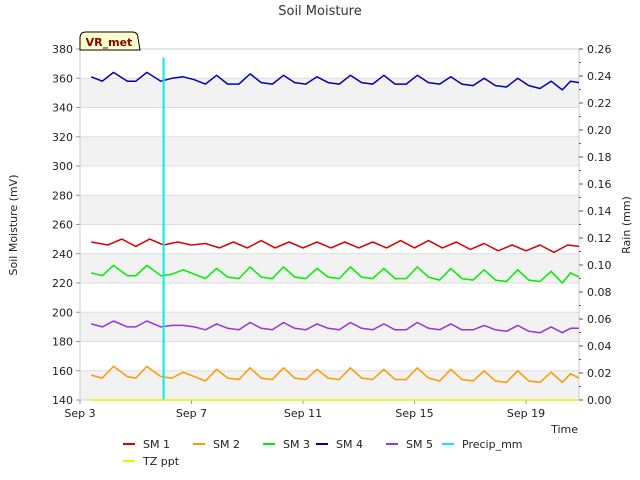 The height and width of the screenshot is (480, 640). I want to click on legend-label-precip-mm: Precip_mm, so click(492, 444).